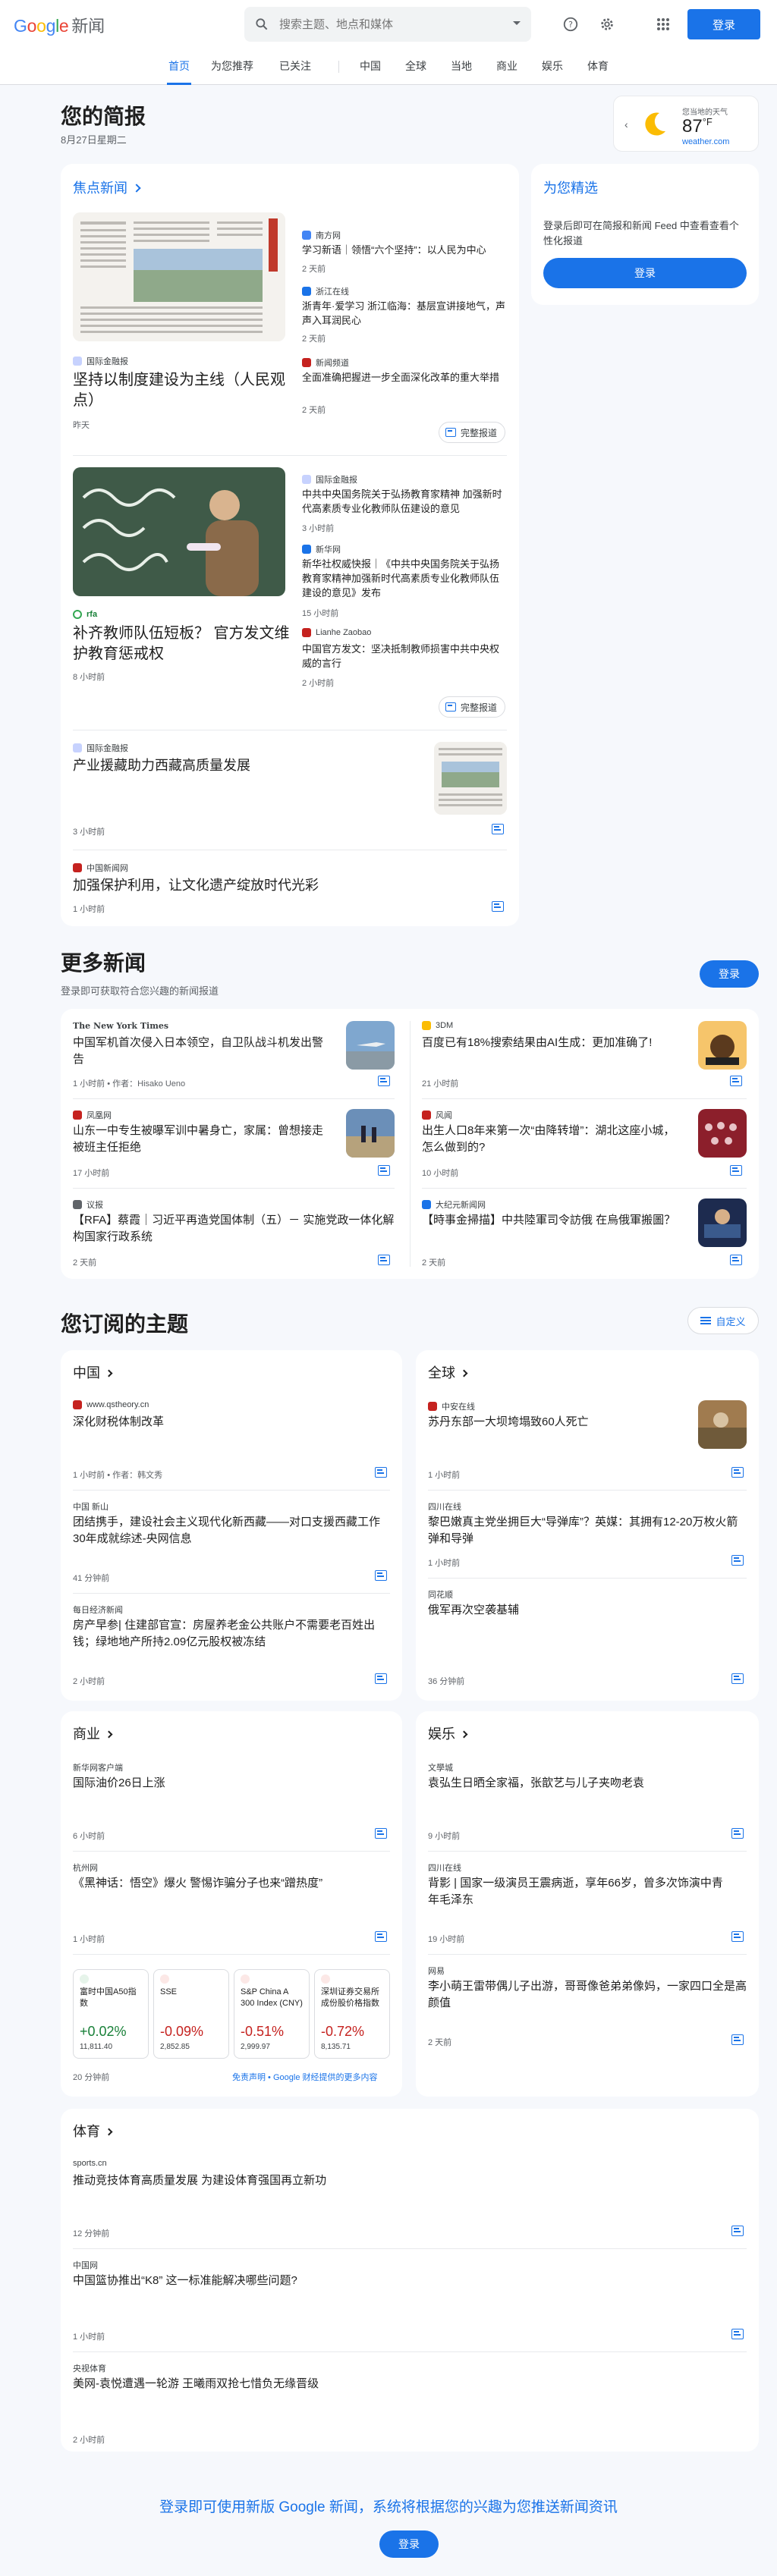 This screenshot has height=2576, width=777. Describe the element at coordinates (506, 67) in the screenshot. I see `tab-business: 商业` at that location.